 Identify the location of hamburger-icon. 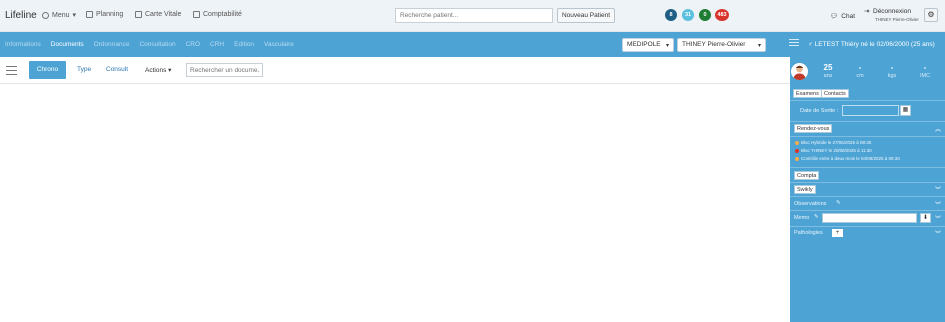
(11, 72).